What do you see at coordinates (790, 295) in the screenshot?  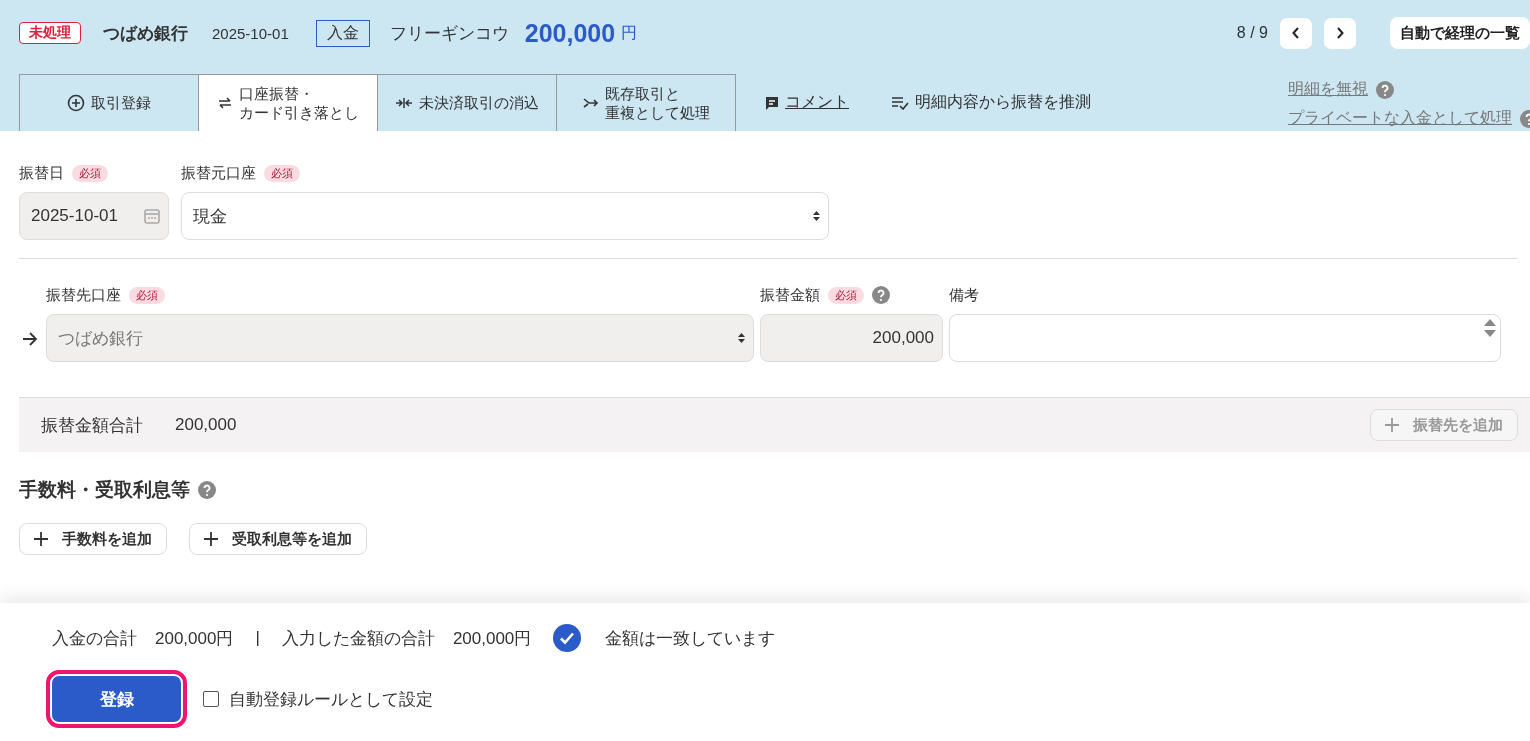 I see `field-label: 振替金額` at bounding box center [790, 295].